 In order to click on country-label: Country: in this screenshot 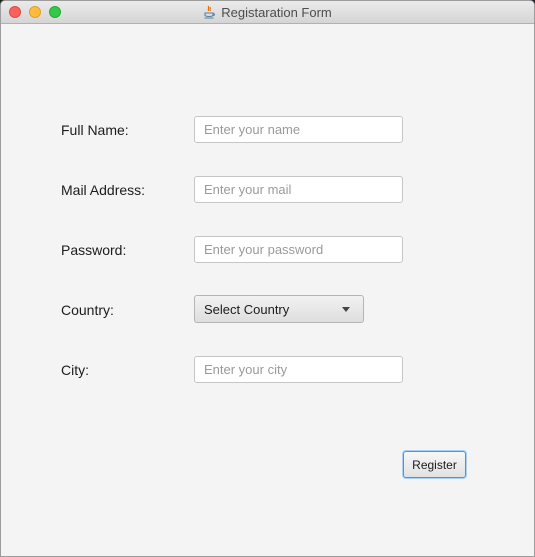, I will do `click(87, 310)`.